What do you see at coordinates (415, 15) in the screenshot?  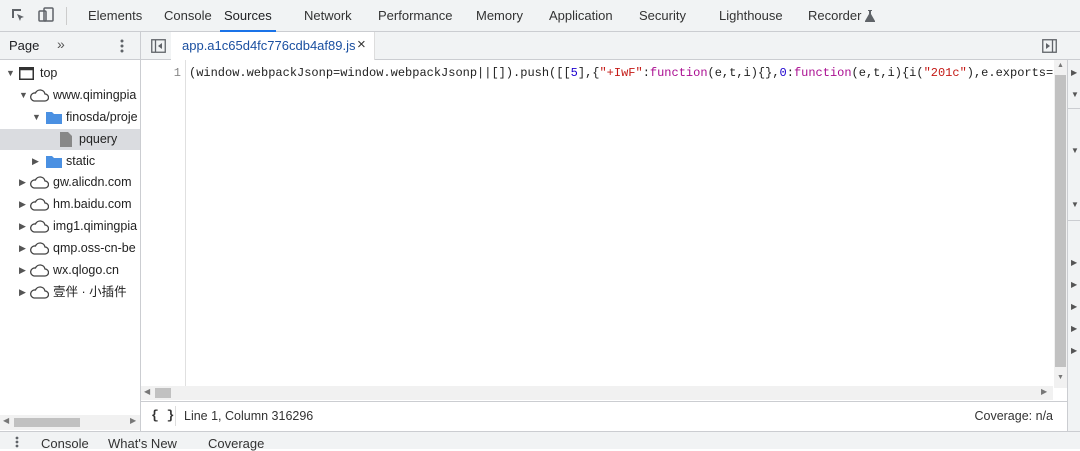 I see `tab-performance: Performance` at bounding box center [415, 15].